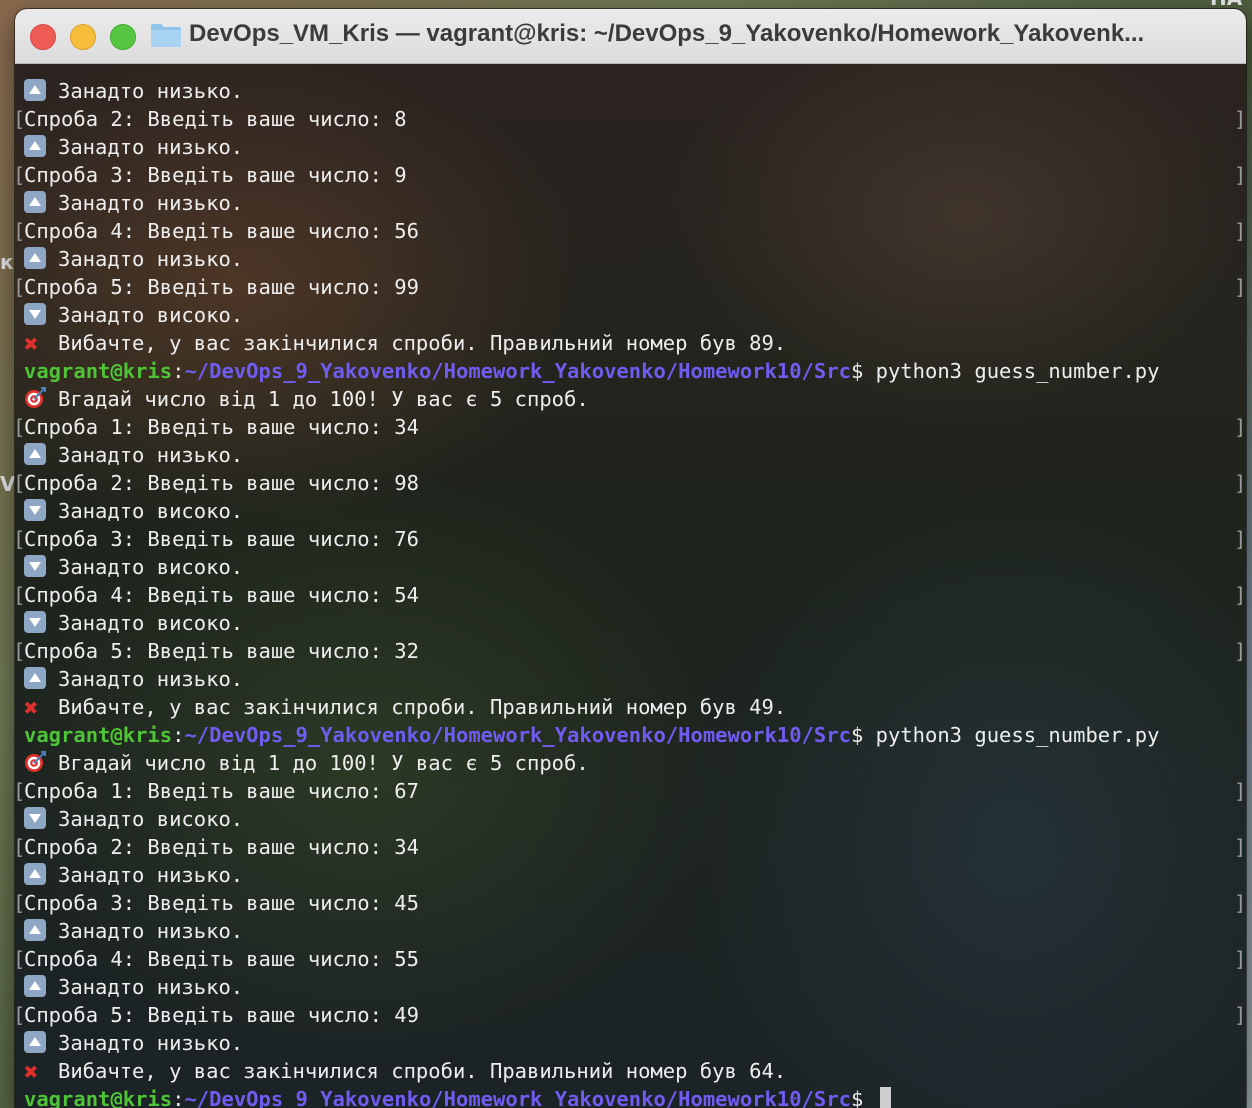 This screenshot has width=1252, height=1108. I want to click on attempt-input-line: Спроба 5: Введіть ваше число: 99[], so click(630, 287).